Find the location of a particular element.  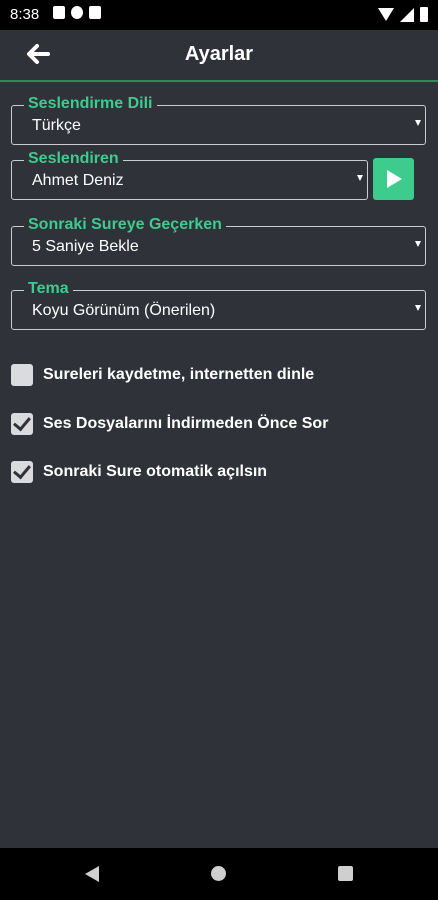

page-title: Ayarlar is located at coordinates (219, 54).